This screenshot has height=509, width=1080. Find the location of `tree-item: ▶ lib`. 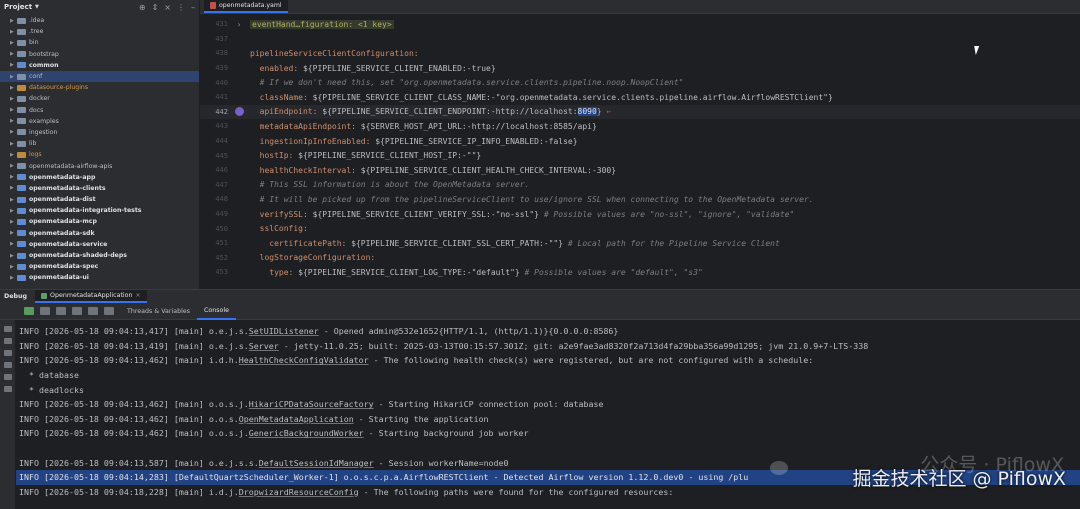

tree-item: ▶ lib is located at coordinates (99, 143).